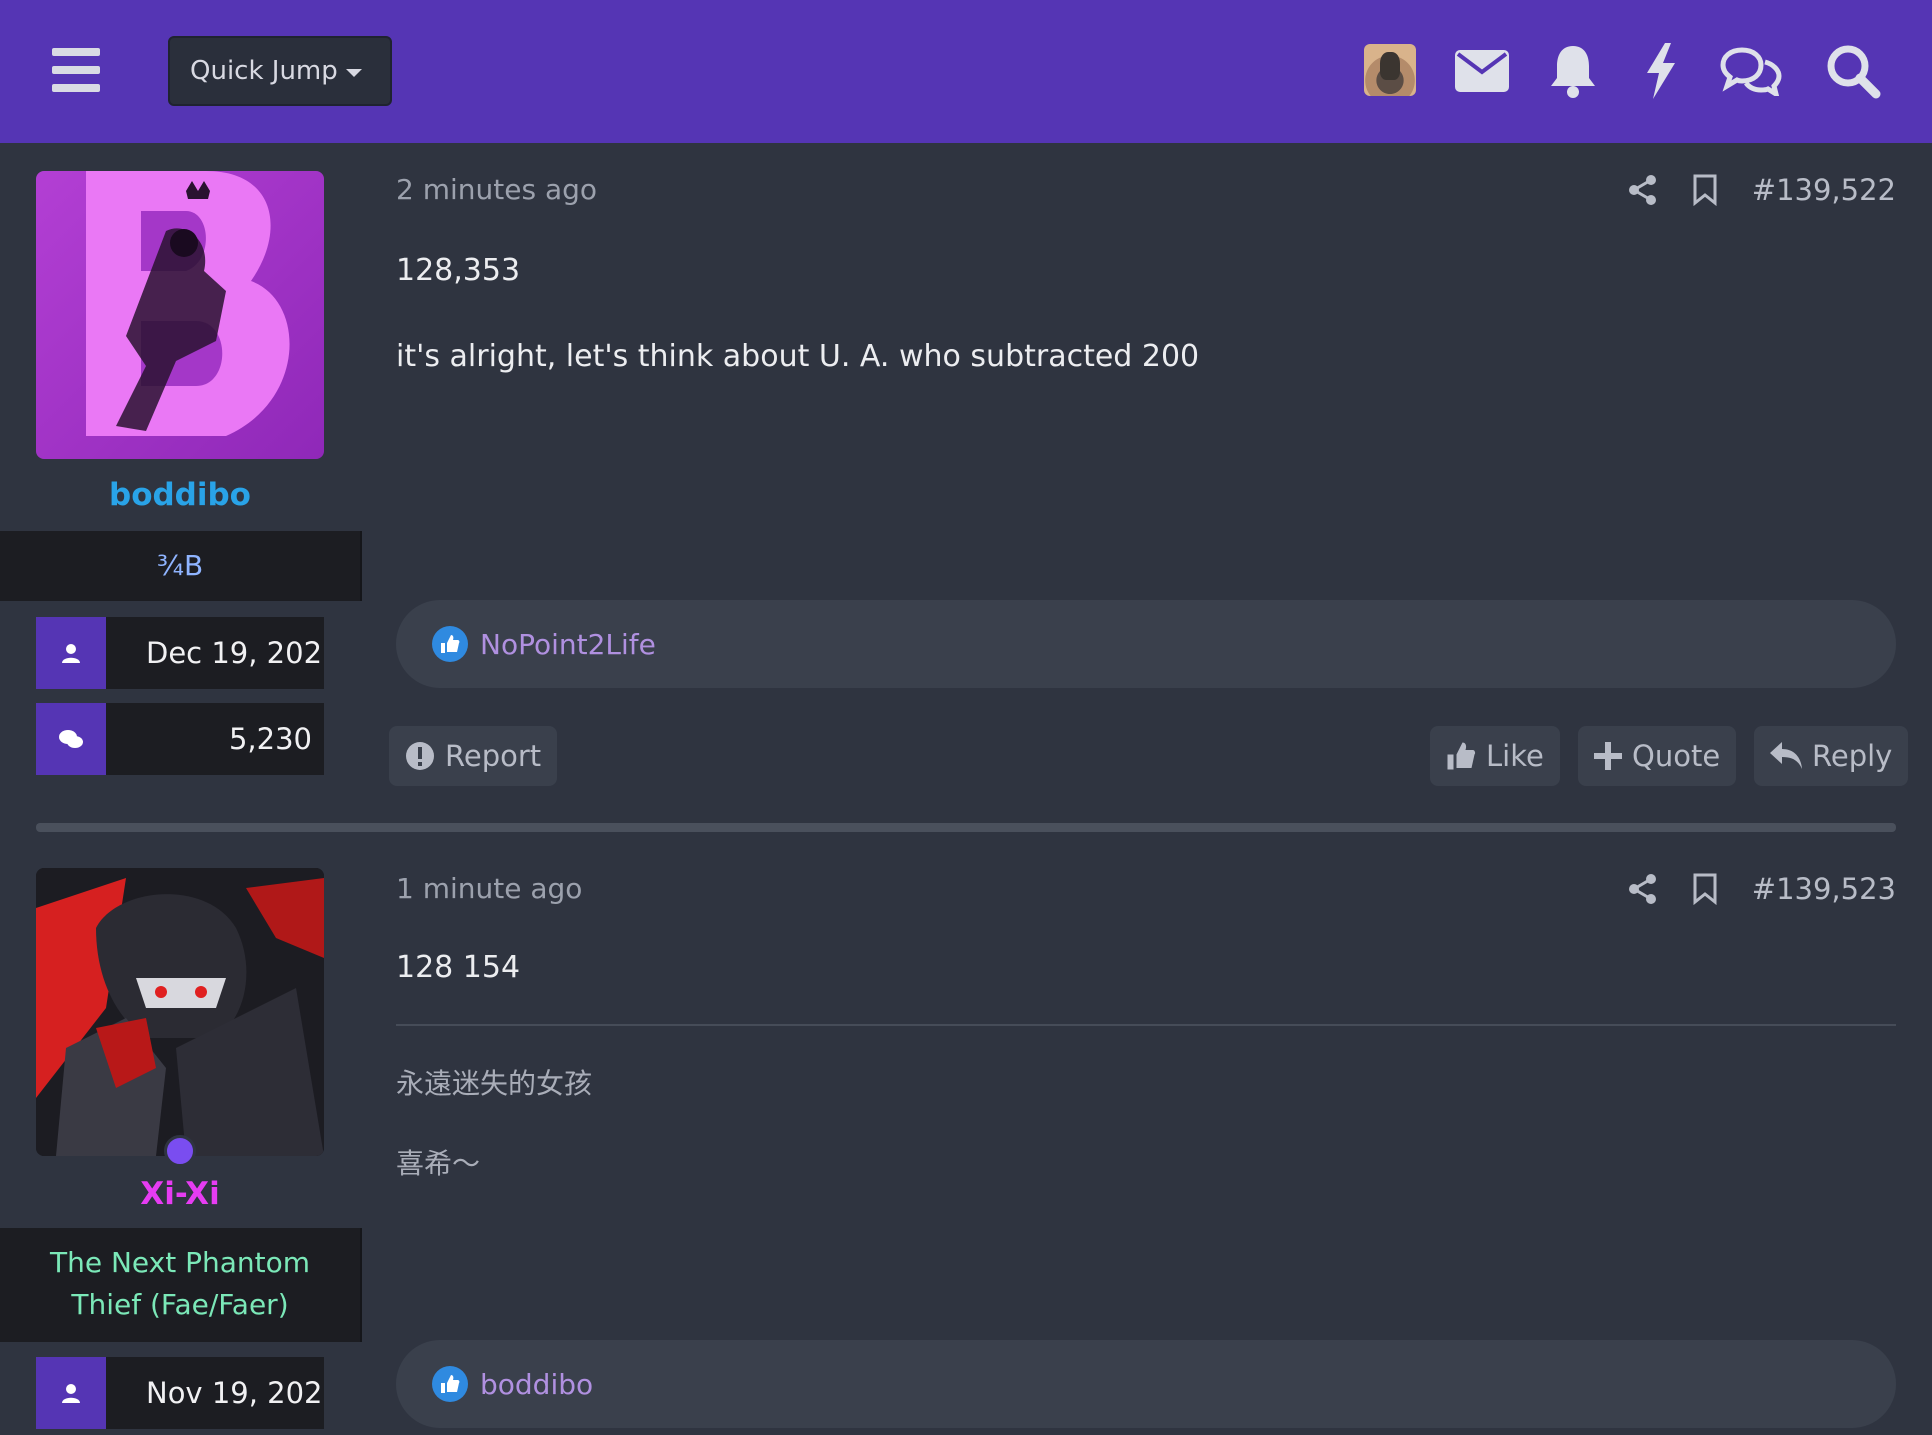 This screenshot has width=1932, height=1435. Describe the element at coordinates (458, 967) in the screenshot. I see `post-body-line: 128 154` at that location.